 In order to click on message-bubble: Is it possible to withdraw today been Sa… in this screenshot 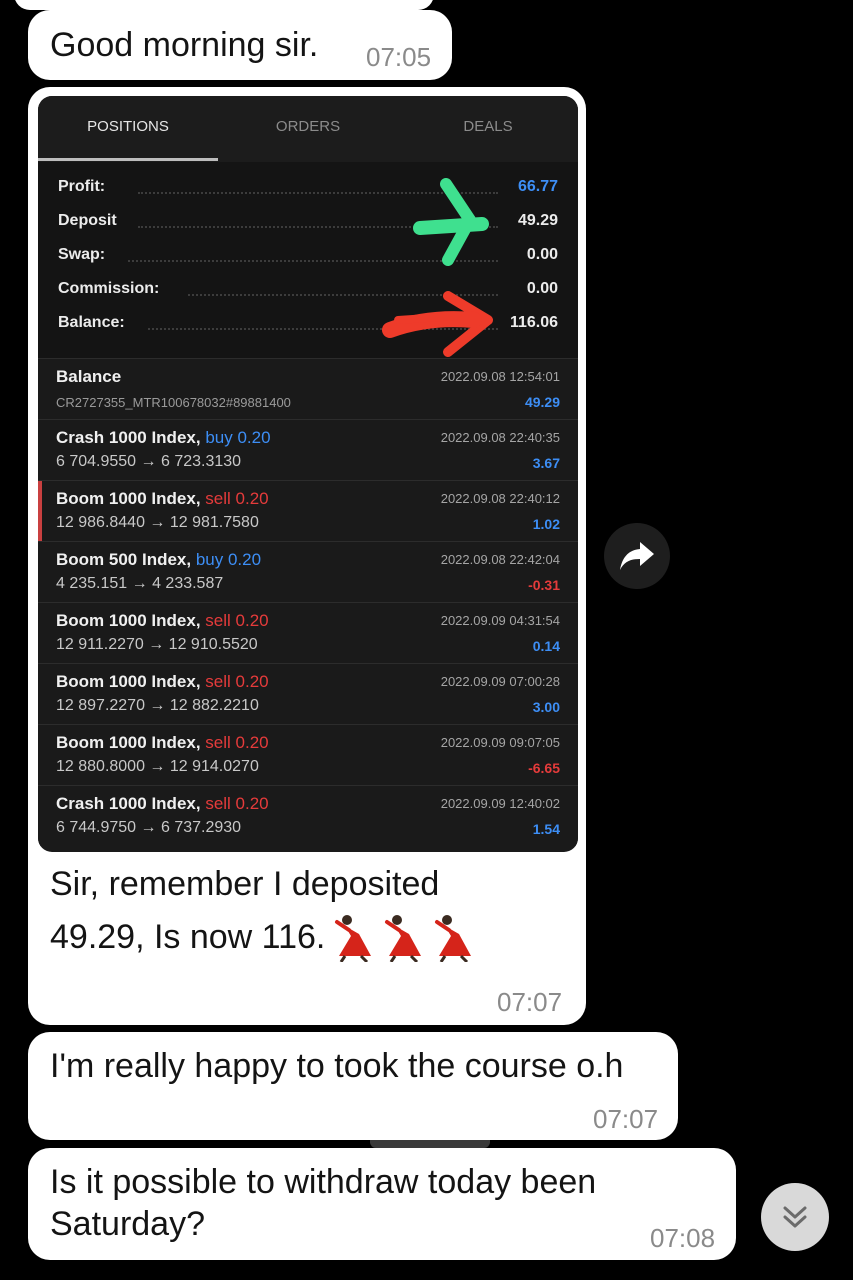, I will do `click(382, 1204)`.